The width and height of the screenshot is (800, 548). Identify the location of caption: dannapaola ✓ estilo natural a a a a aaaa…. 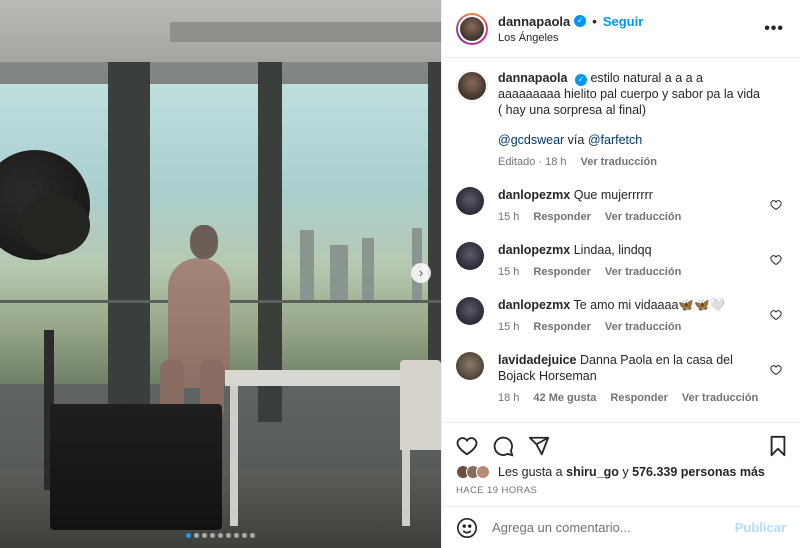
(621, 120).